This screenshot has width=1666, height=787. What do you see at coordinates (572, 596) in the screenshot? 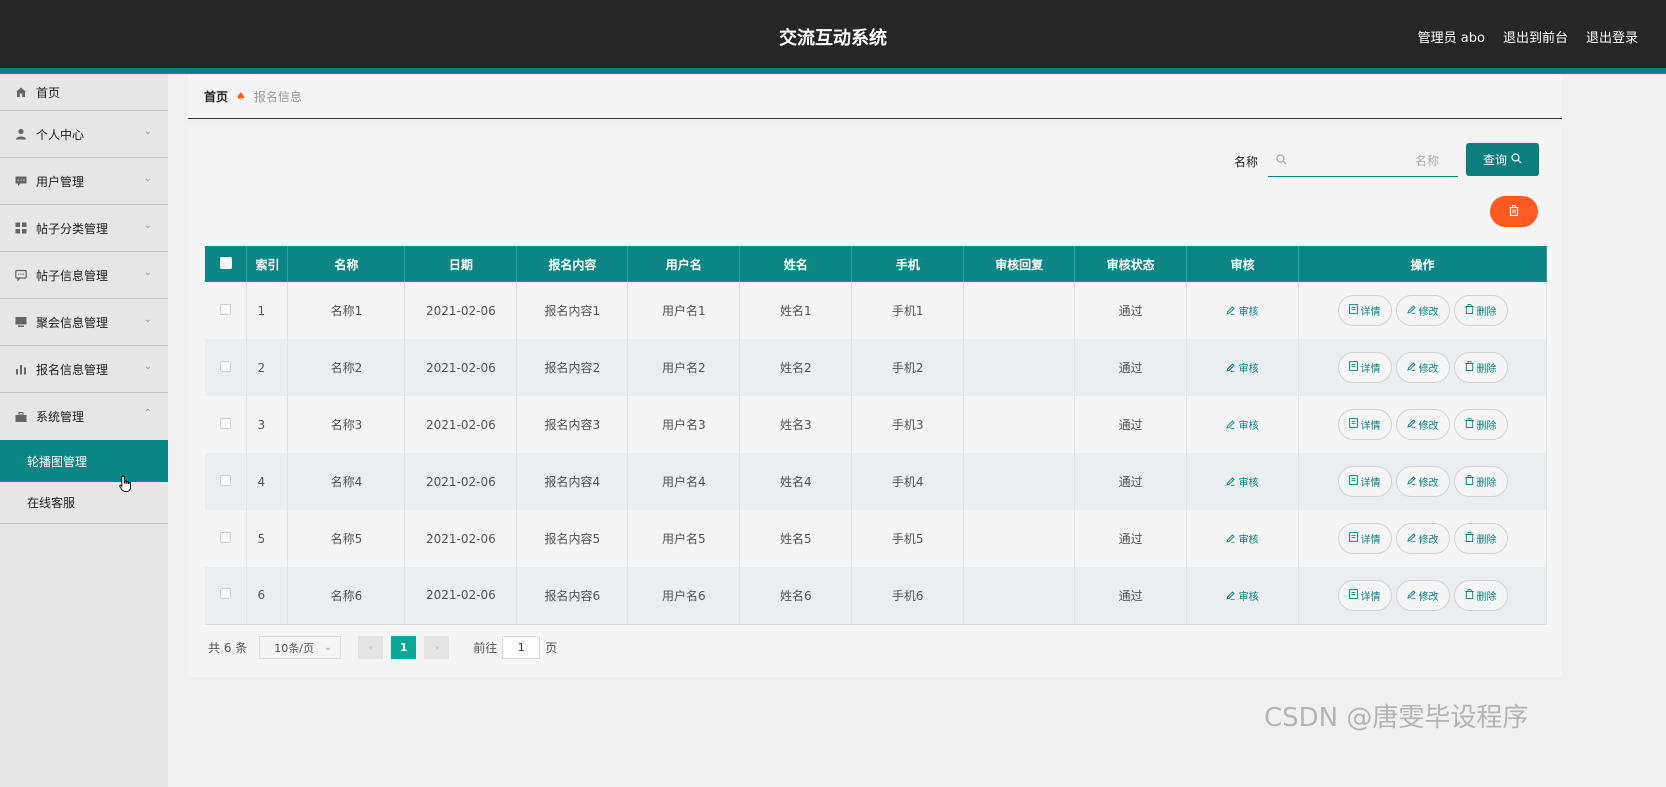
I see `cell-content: 报名内容6` at bounding box center [572, 596].